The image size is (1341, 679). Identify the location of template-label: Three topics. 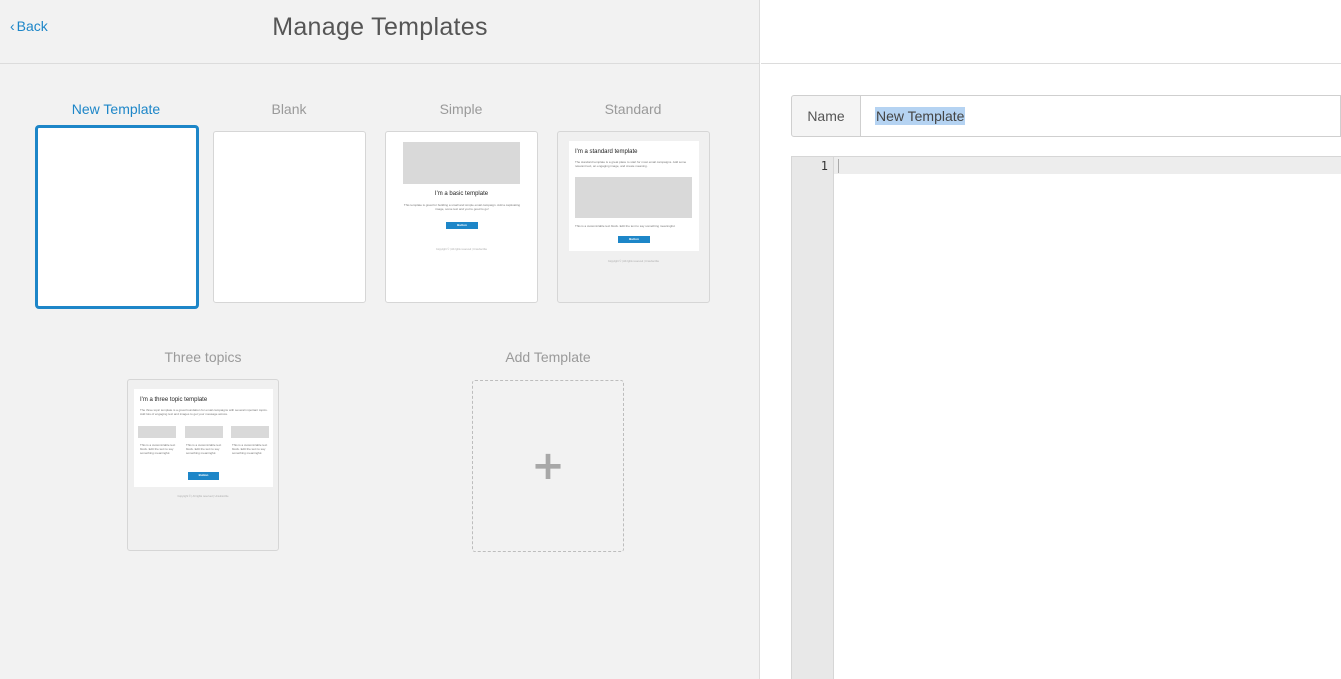
(203, 357).